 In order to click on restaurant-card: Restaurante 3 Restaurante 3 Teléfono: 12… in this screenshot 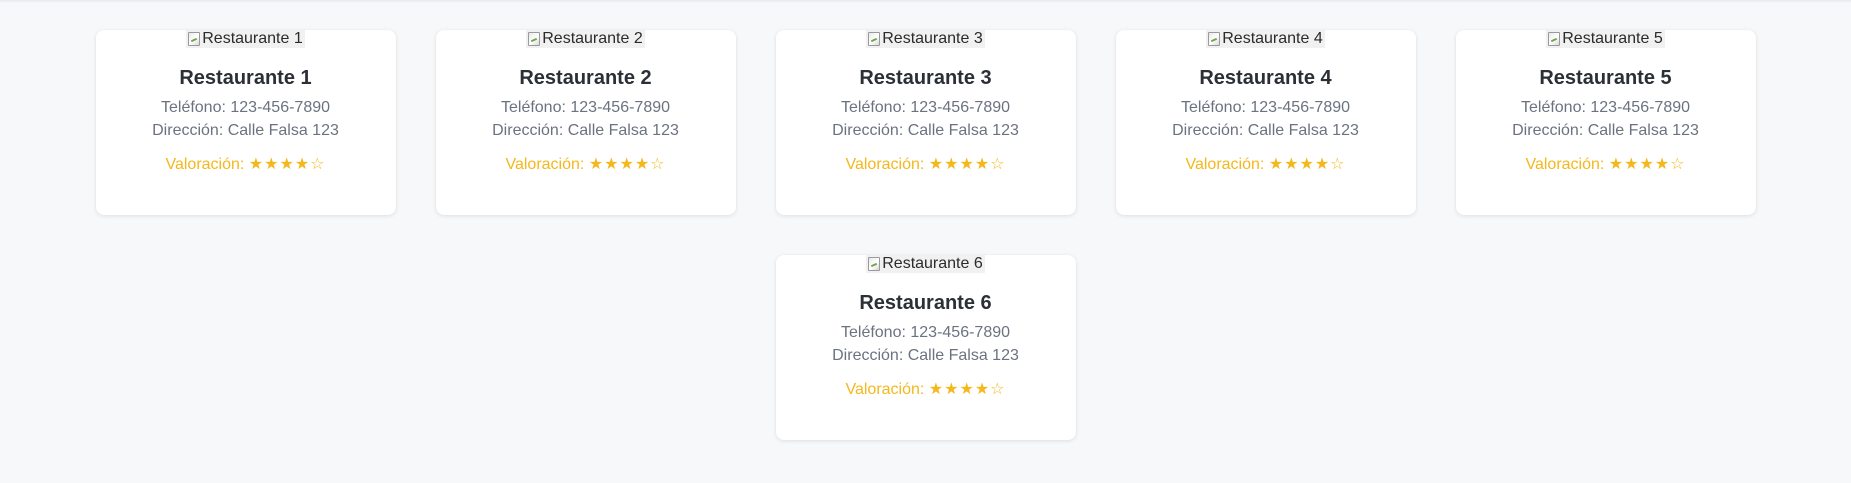, I will do `click(925, 122)`.